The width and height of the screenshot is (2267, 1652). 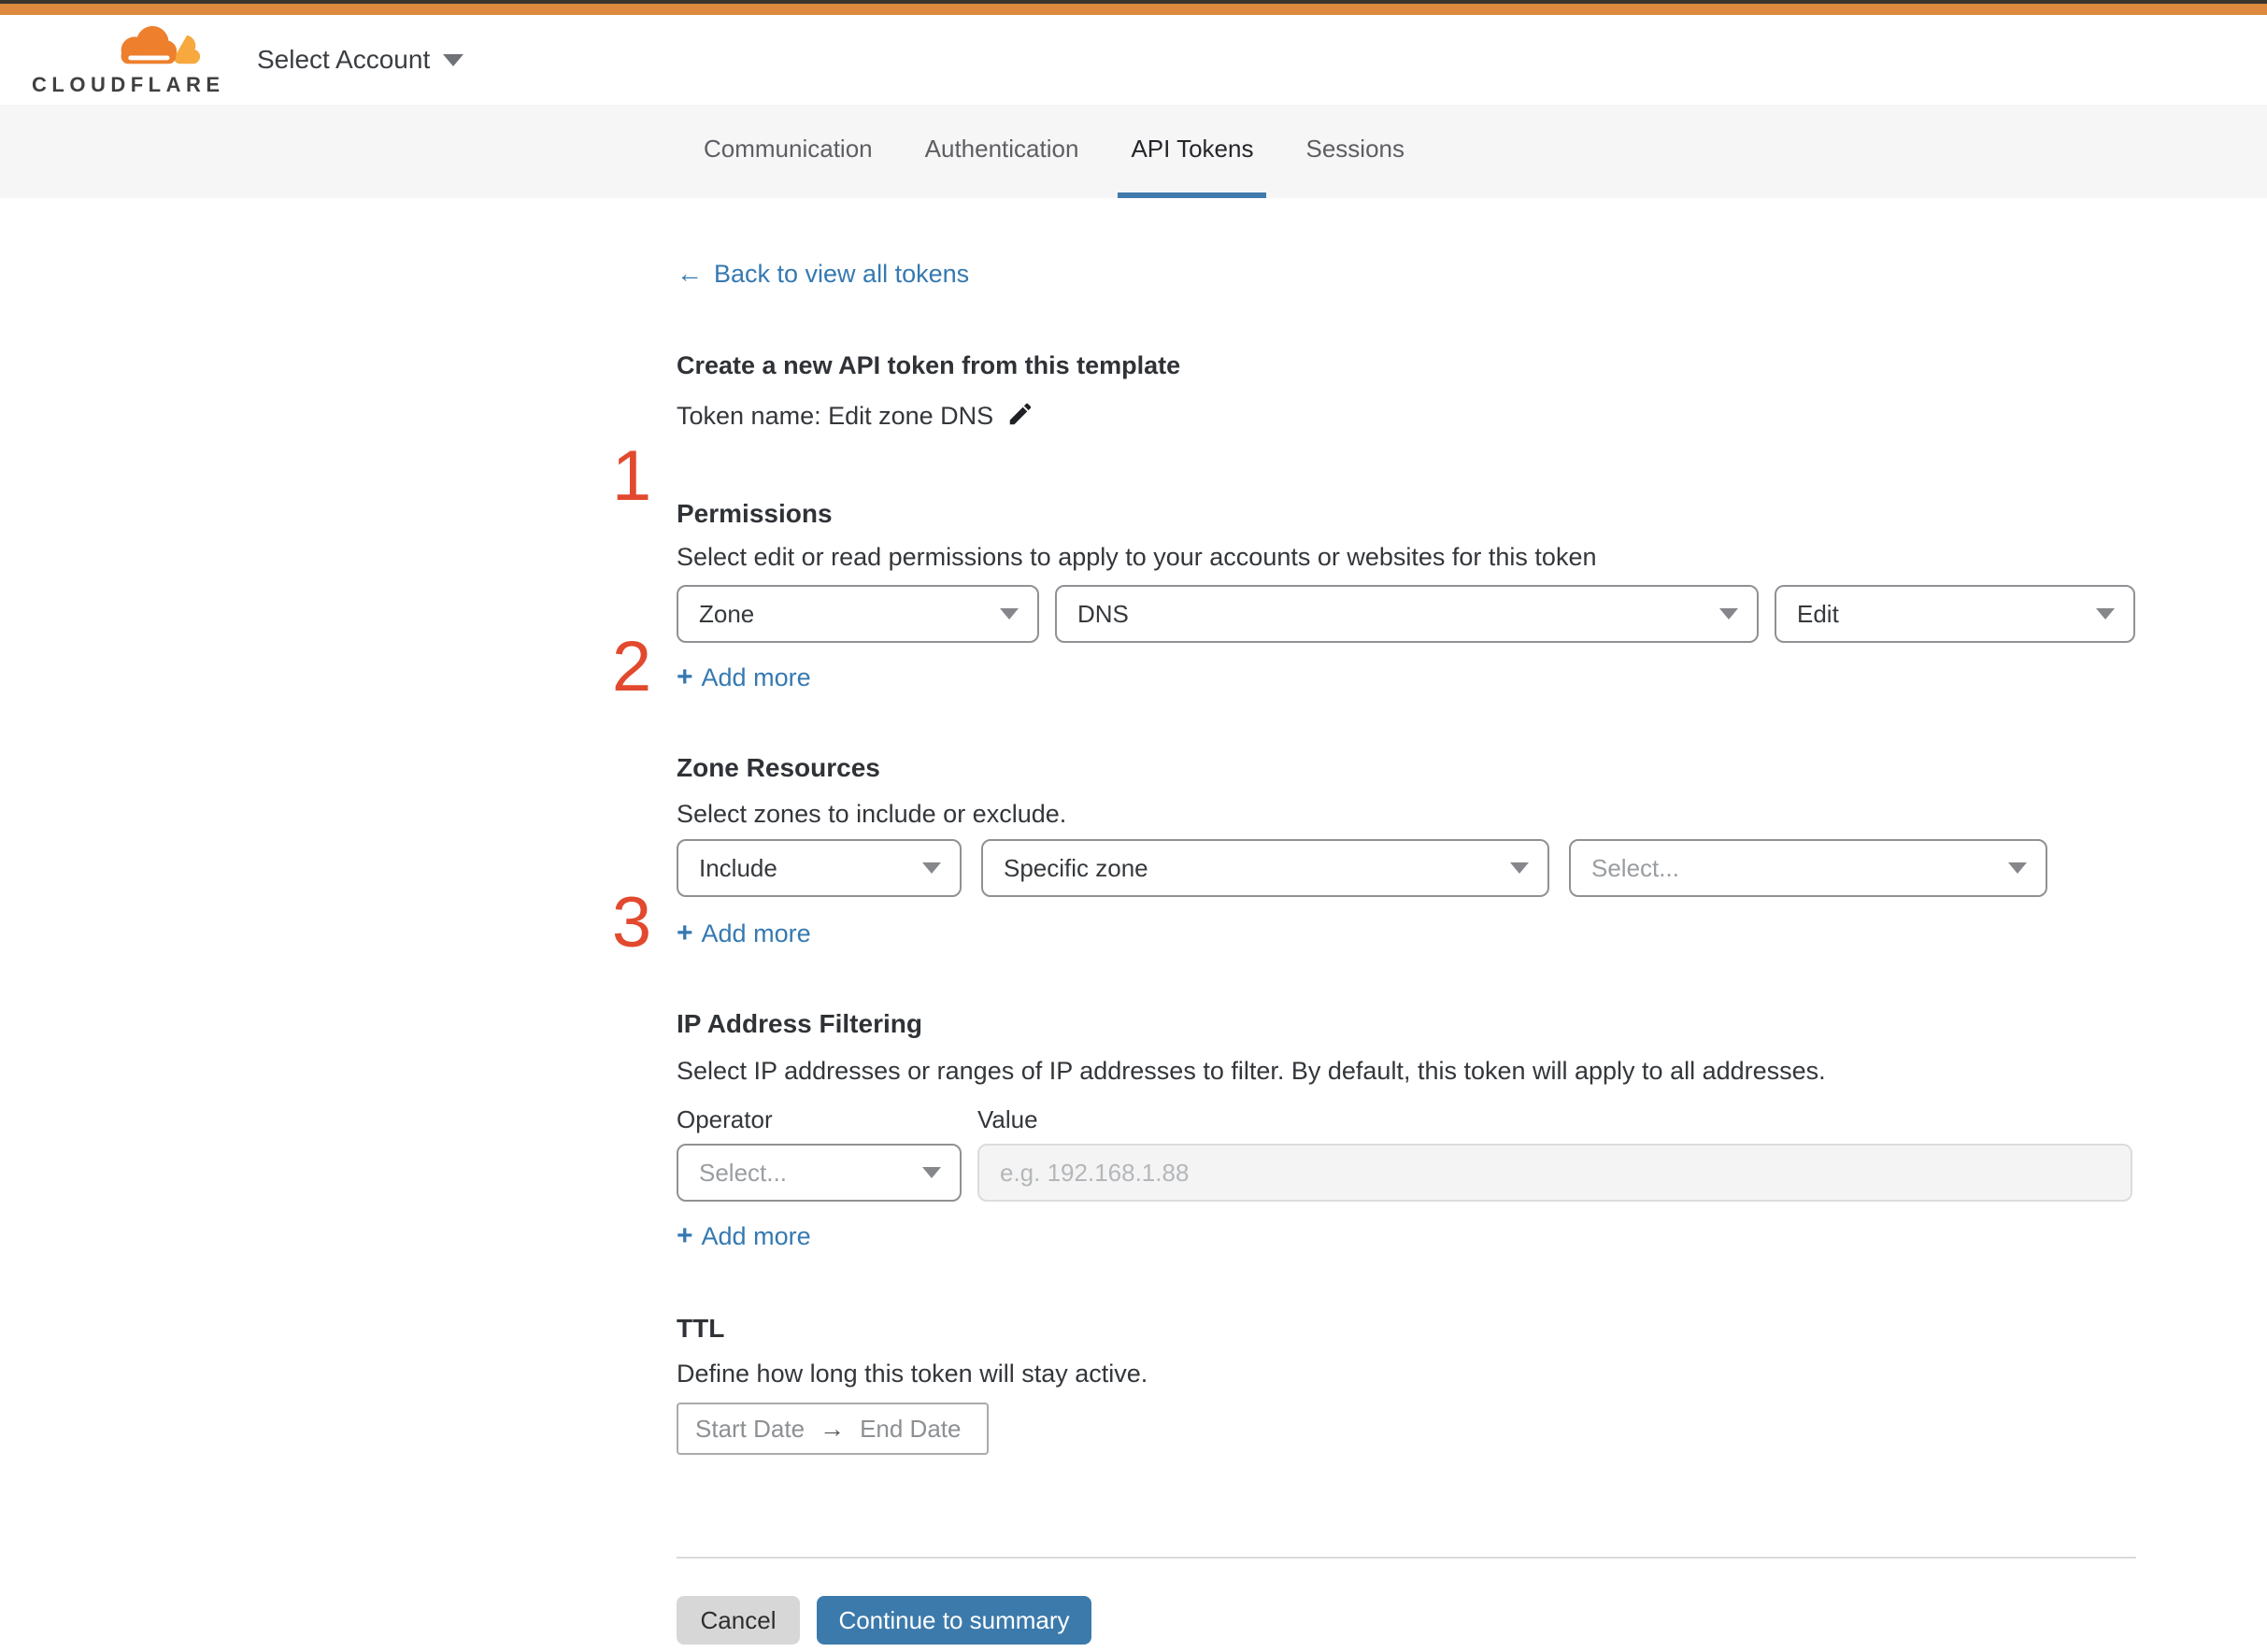 I want to click on footer-divider, so click(x=1407, y=1558).